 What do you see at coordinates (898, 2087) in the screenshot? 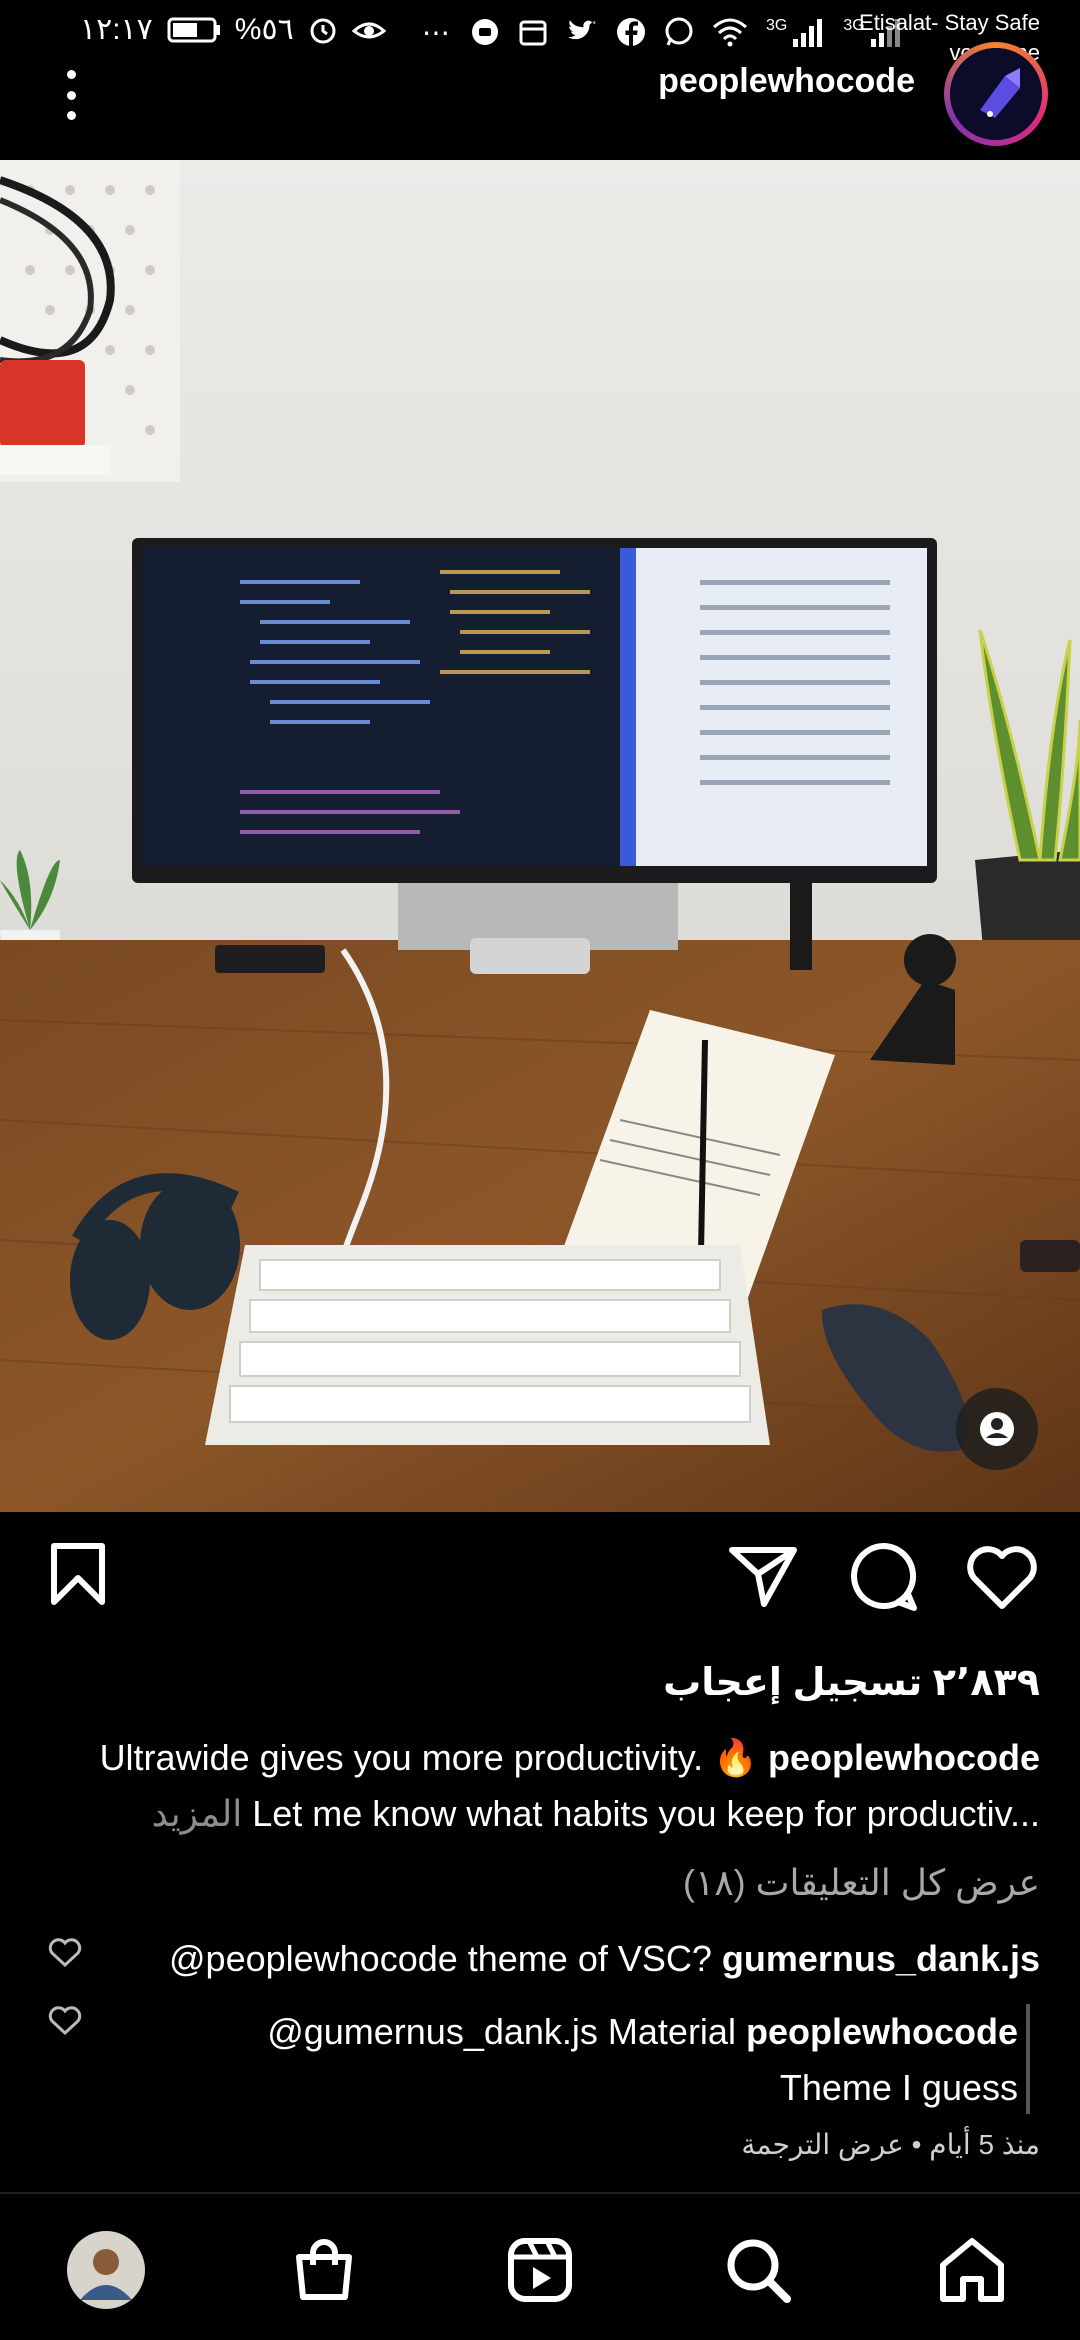
I see `reply-text-2: Theme I guess` at bounding box center [898, 2087].